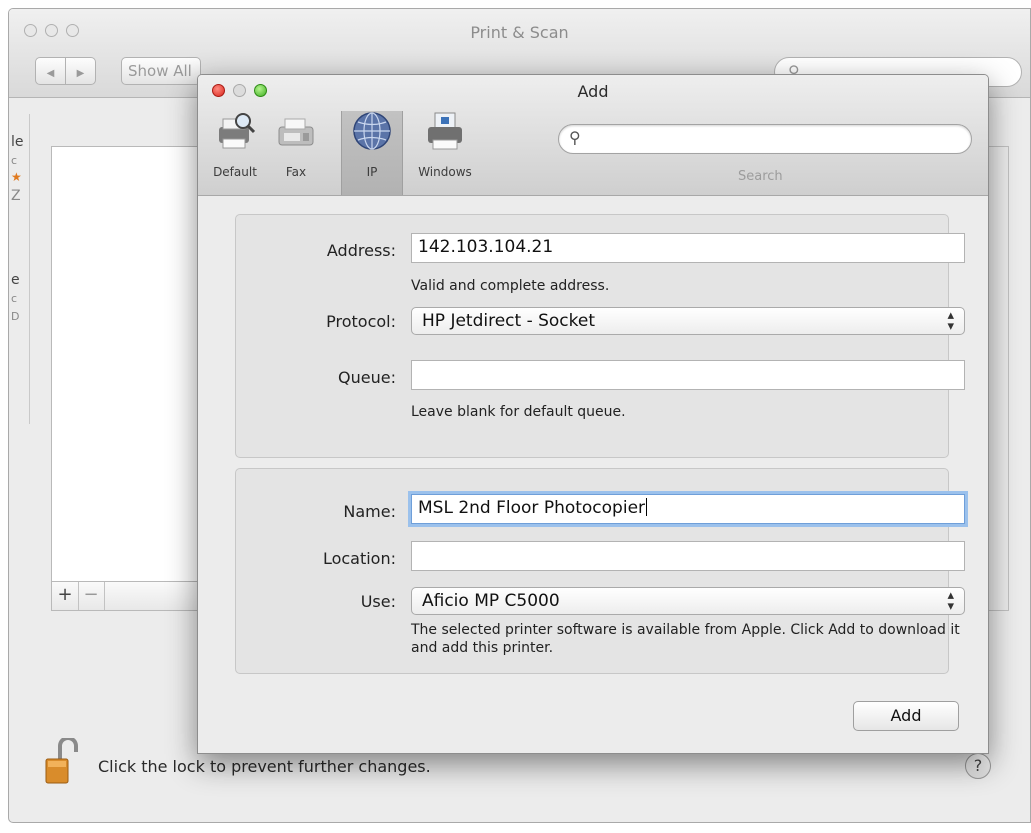 The width and height of the screenshot is (1031, 833). What do you see at coordinates (61, 762) in the screenshot?
I see `lock-icon` at bounding box center [61, 762].